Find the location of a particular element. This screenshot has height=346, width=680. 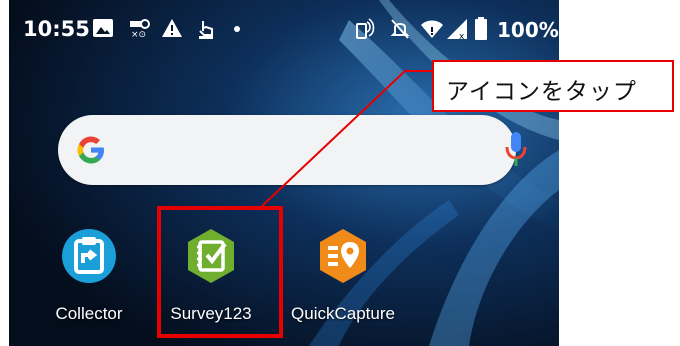

app-label: Collector is located at coordinates (89, 313).